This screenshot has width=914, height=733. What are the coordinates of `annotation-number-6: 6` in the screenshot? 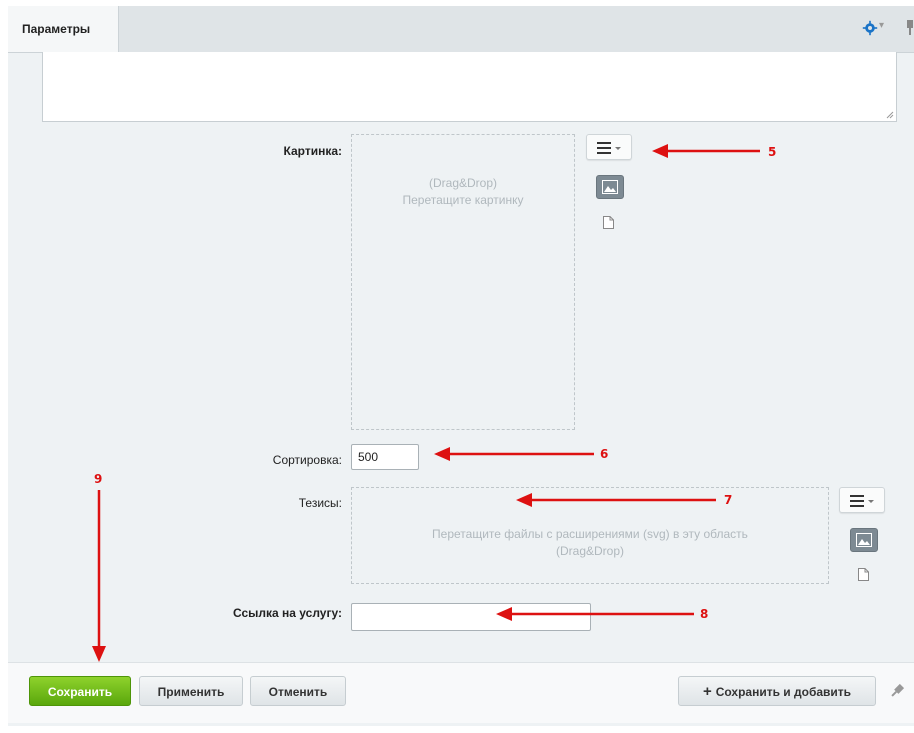 It's located at (604, 454).